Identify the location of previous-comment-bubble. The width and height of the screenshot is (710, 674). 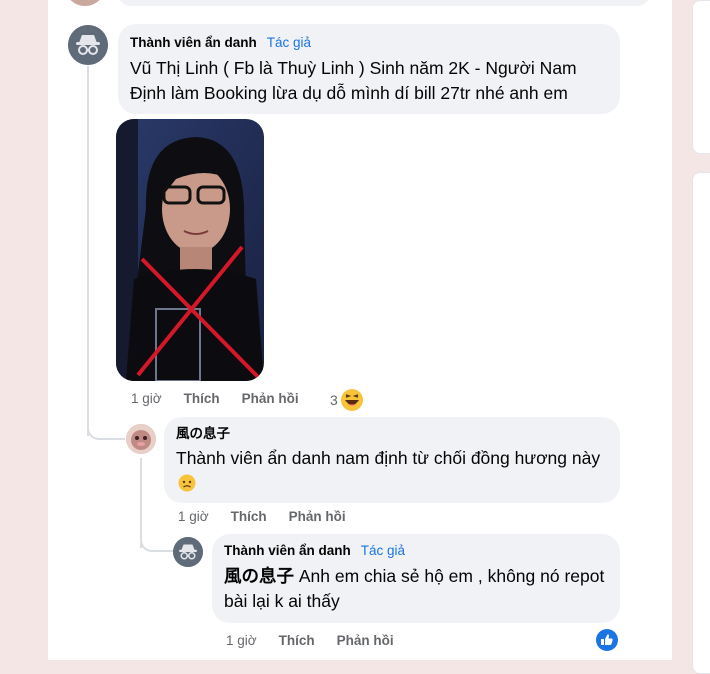
(384, 3).